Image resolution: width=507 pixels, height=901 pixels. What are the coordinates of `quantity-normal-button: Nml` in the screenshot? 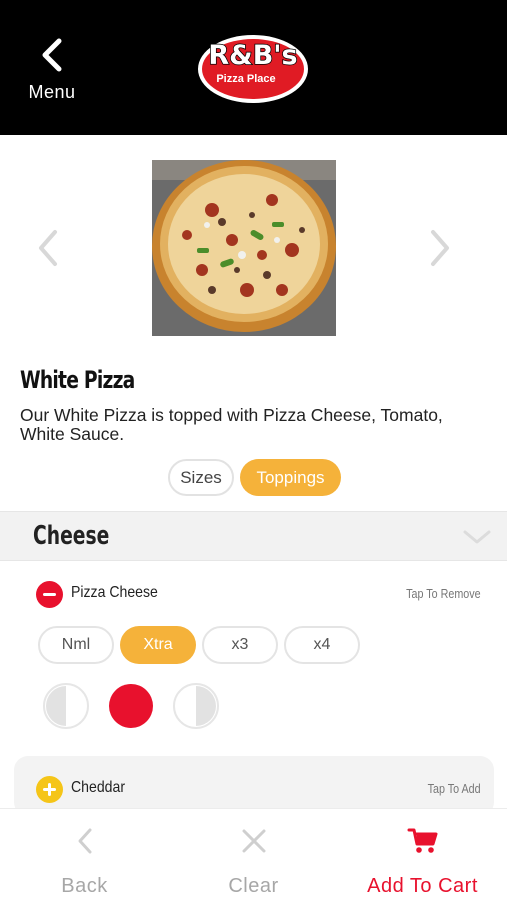 It's located at (76, 645).